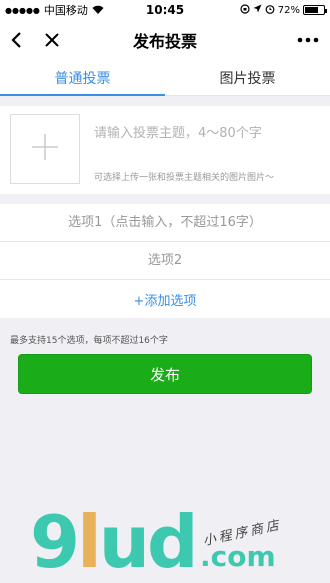  I want to click on watermark-digit-b: l, so click(89, 541).